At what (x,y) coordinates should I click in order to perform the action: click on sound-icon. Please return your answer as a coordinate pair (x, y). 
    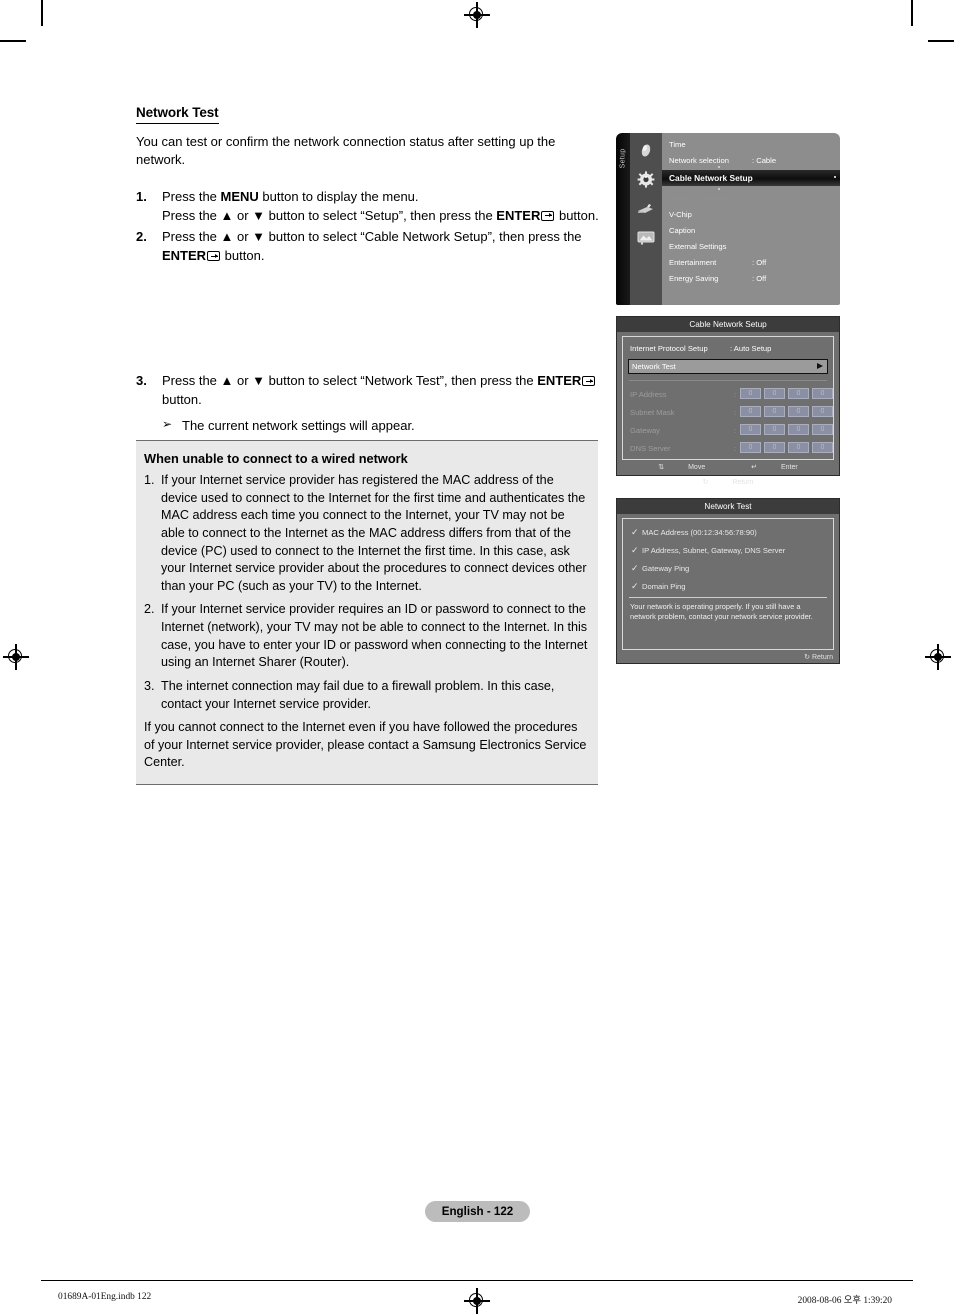
    Looking at the image, I should click on (646, 150).